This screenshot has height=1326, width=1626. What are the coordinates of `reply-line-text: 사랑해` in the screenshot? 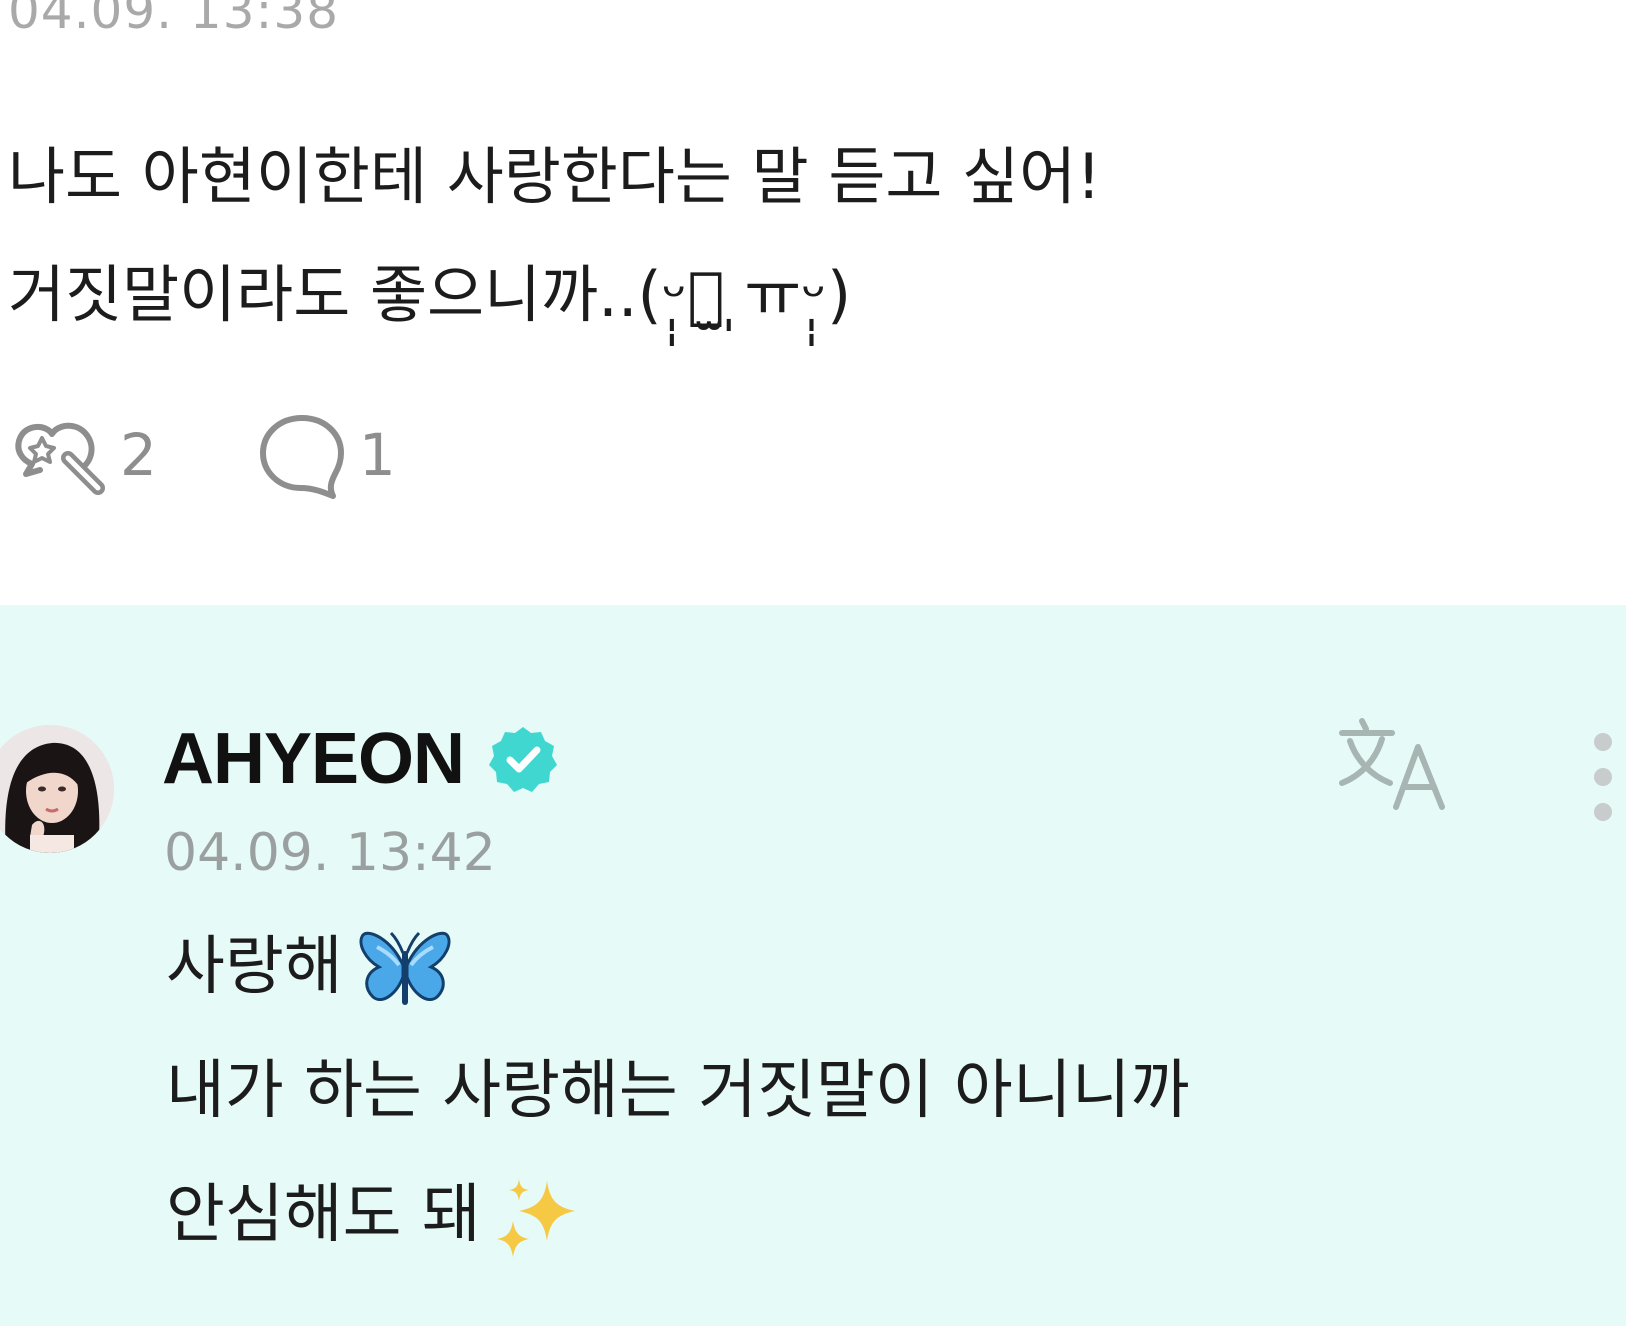 It's located at (254, 967).